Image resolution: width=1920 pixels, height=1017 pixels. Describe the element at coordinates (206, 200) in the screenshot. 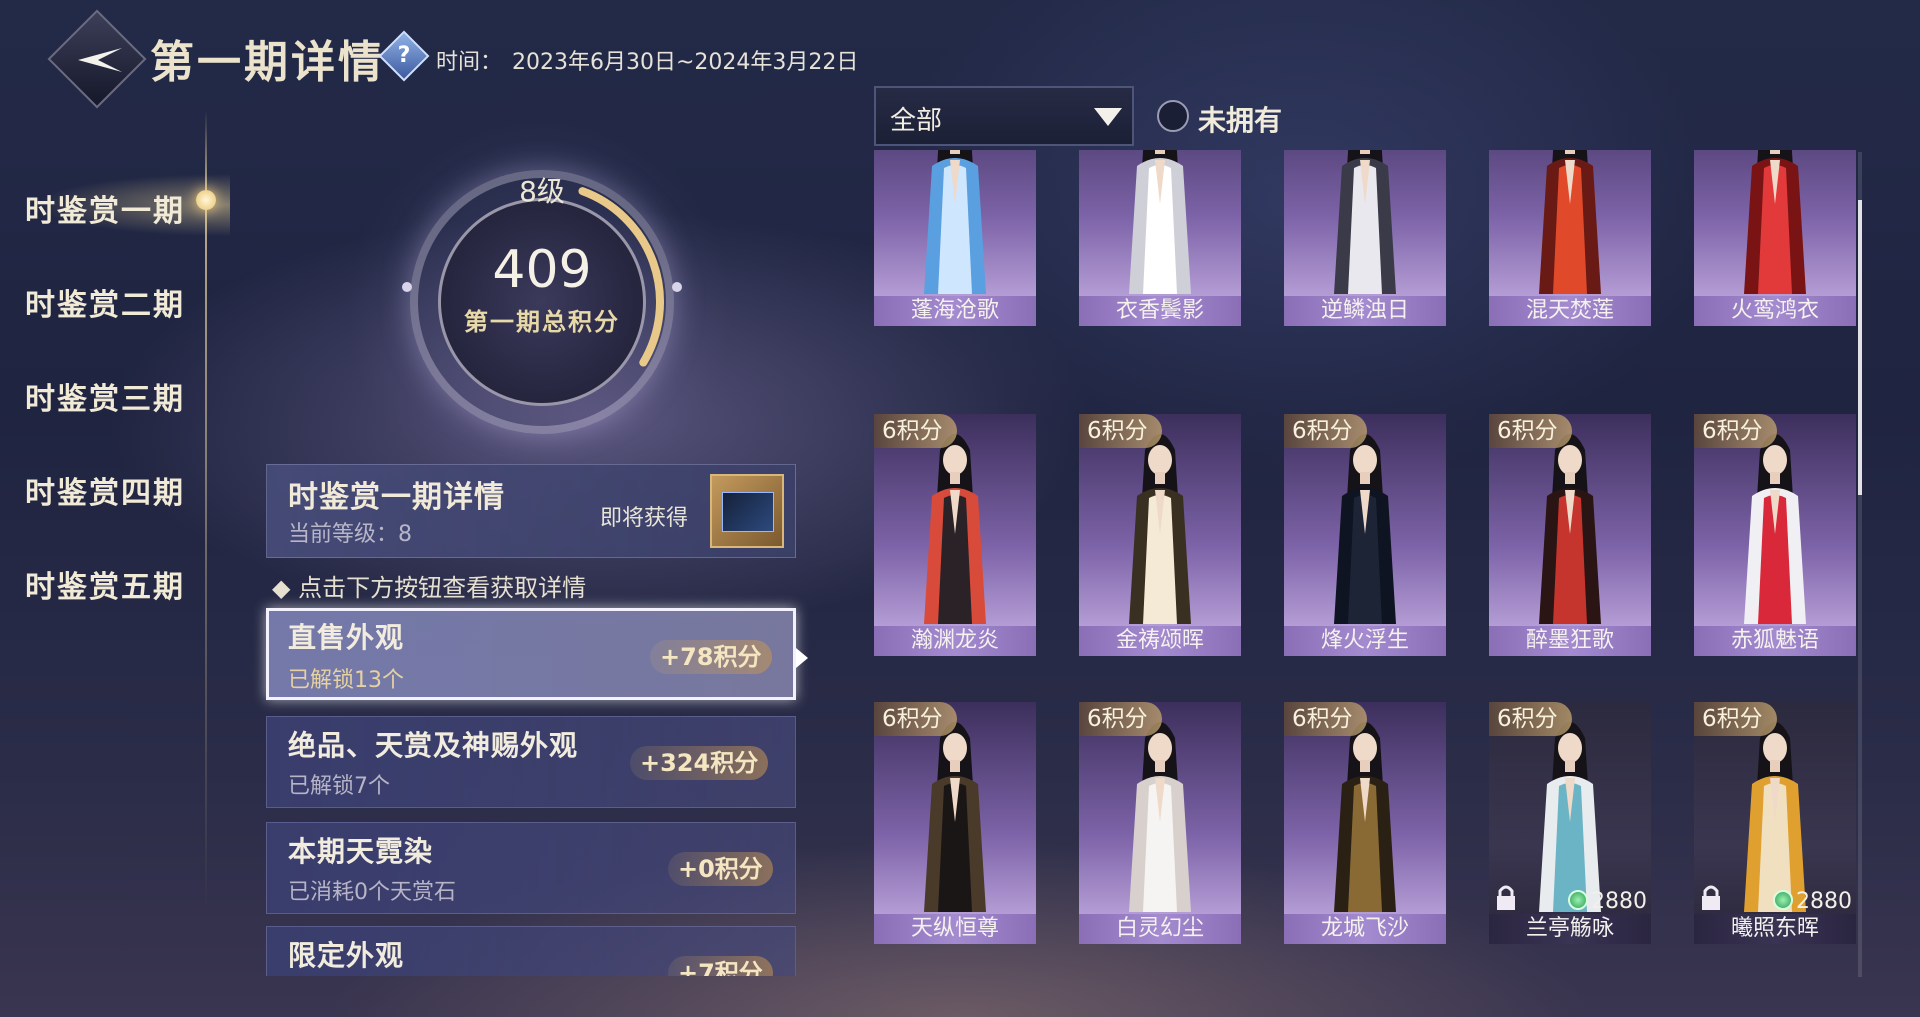

I see `nav-active-marker-icon` at that location.